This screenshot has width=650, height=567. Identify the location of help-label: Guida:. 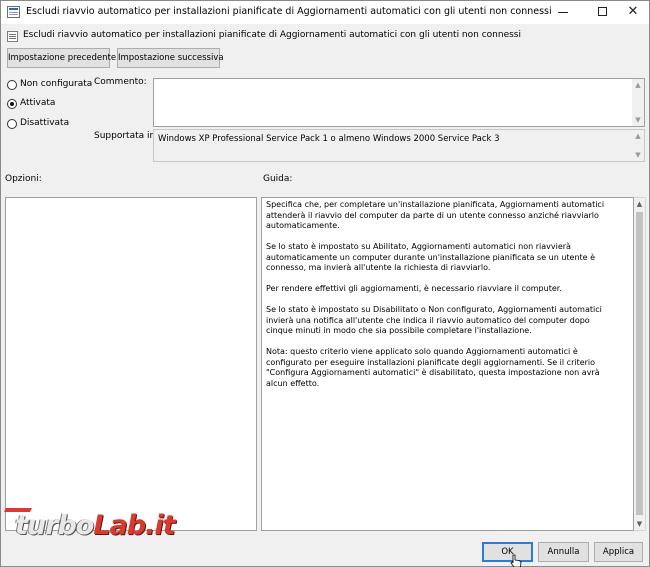
(278, 179).